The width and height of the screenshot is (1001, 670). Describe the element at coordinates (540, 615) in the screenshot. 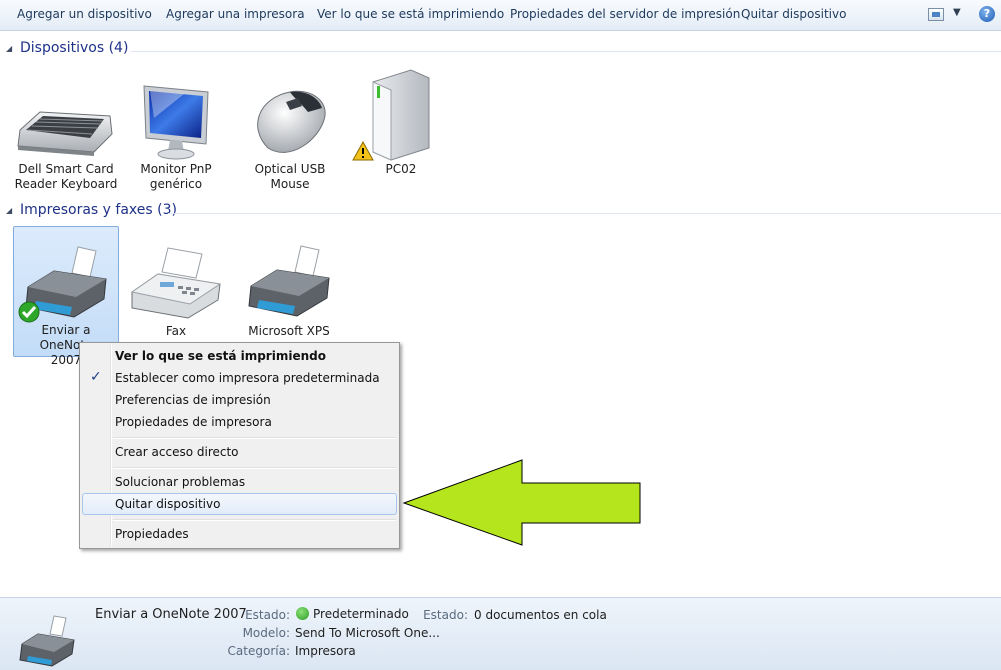

I see `details-queue-value: 0 documentos en cola` at that location.